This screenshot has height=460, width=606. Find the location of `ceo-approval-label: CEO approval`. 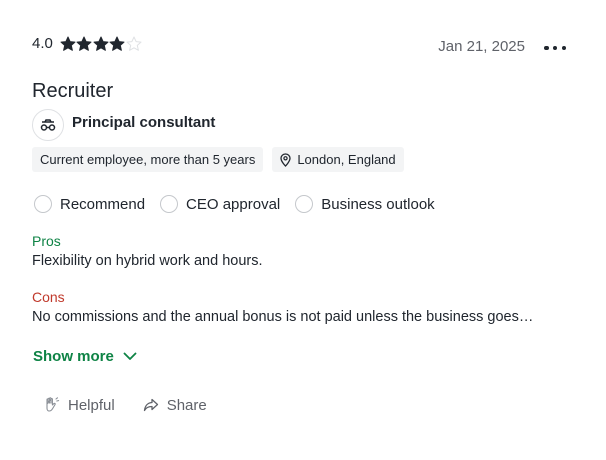

ceo-approval-label: CEO approval is located at coordinates (233, 204).